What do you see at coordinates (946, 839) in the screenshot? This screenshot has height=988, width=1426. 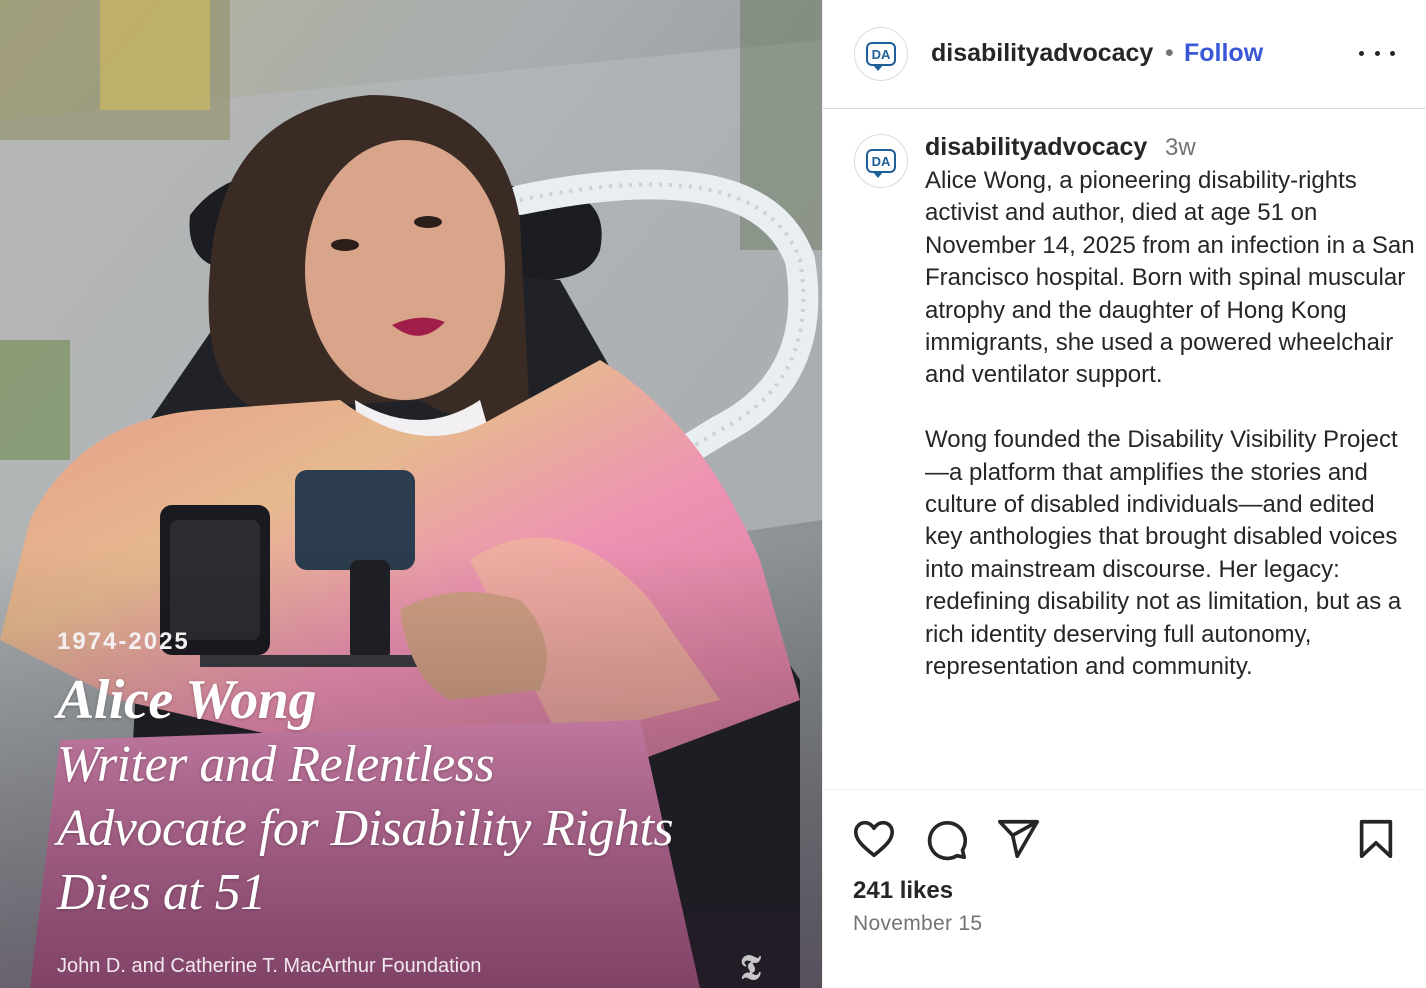 I see `comment-icon` at bounding box center [946, 839].